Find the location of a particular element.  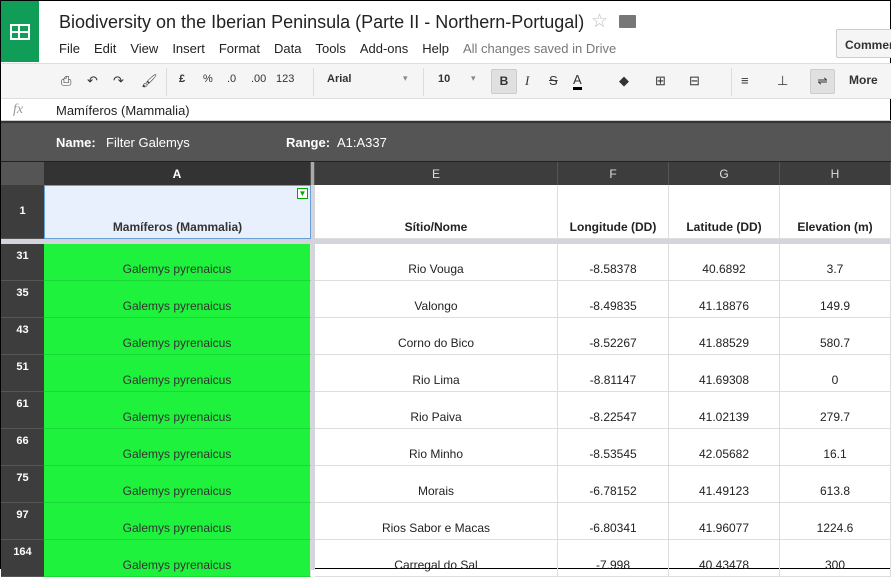

cell-g: 40.6892 is located at coordinates (724, 262).